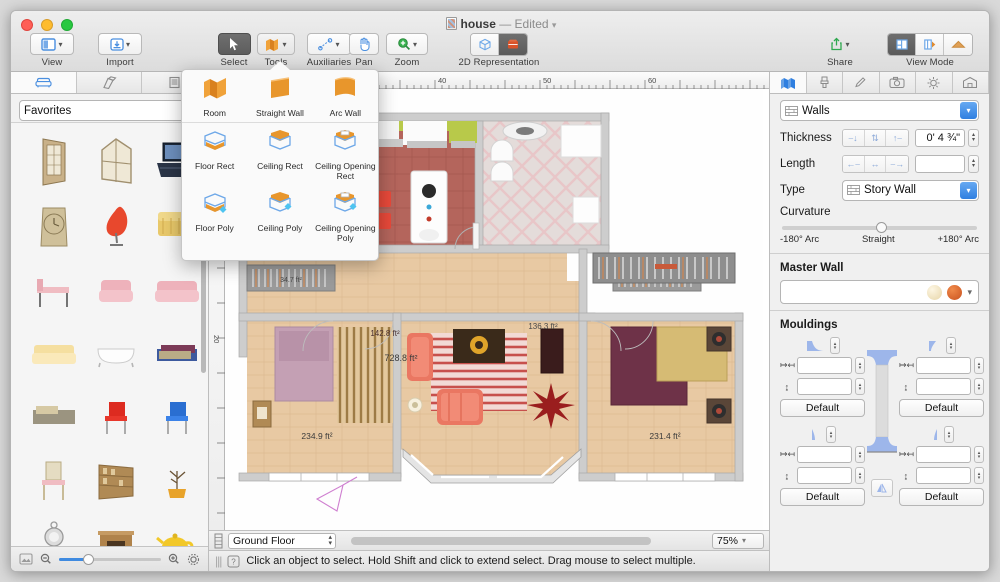  Describe the element at coordinates (116, 227) in the screenshot. I see `object-egg-chair` at that location.